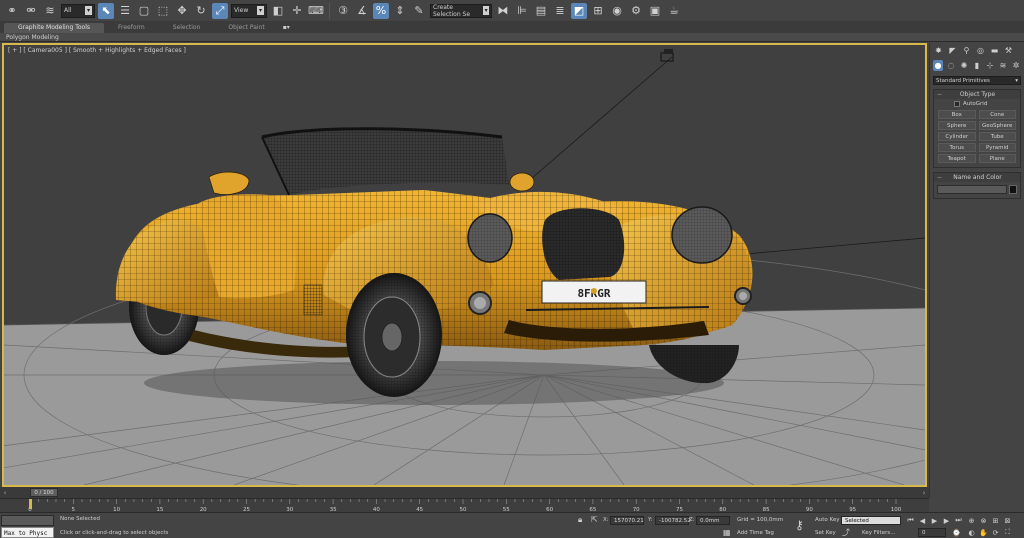  I want to click on render-production-icon: ☕, so click(674, 11).